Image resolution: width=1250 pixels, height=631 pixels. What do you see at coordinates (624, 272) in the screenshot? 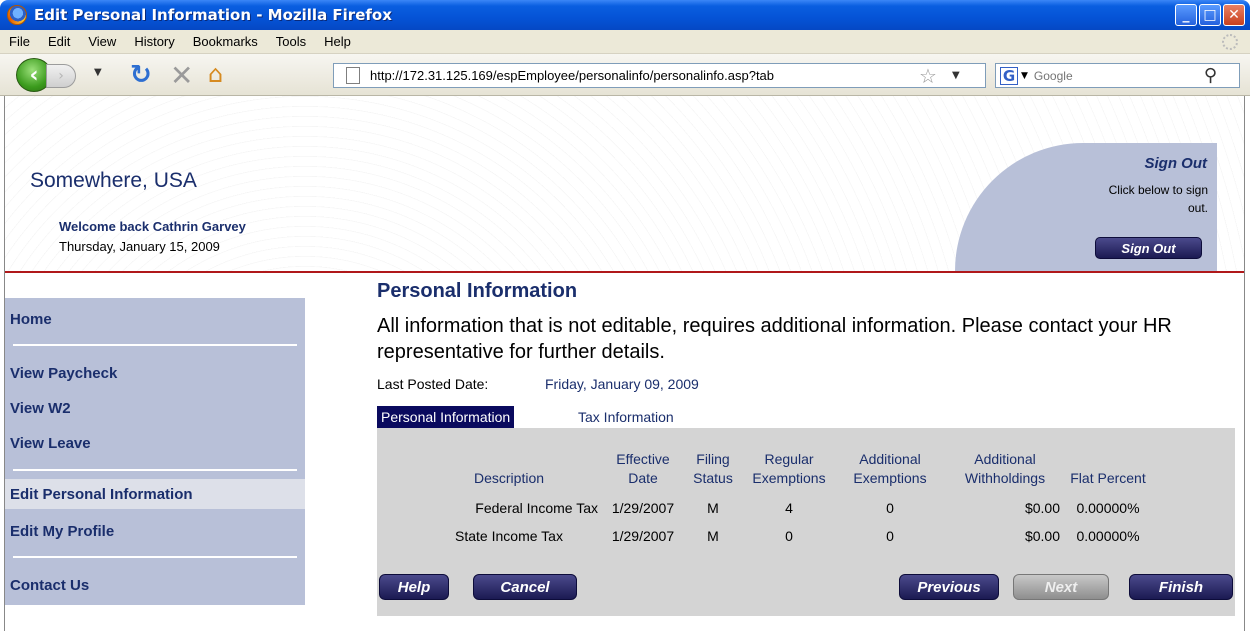
I see `header-divider` at bounding box center [624, 272].